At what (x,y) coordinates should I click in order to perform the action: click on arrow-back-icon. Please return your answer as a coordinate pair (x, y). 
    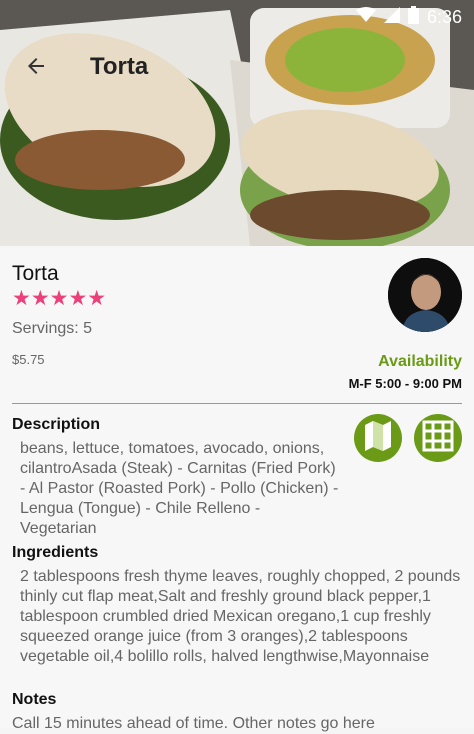
    Looking at the image, I should click on (36, 68).